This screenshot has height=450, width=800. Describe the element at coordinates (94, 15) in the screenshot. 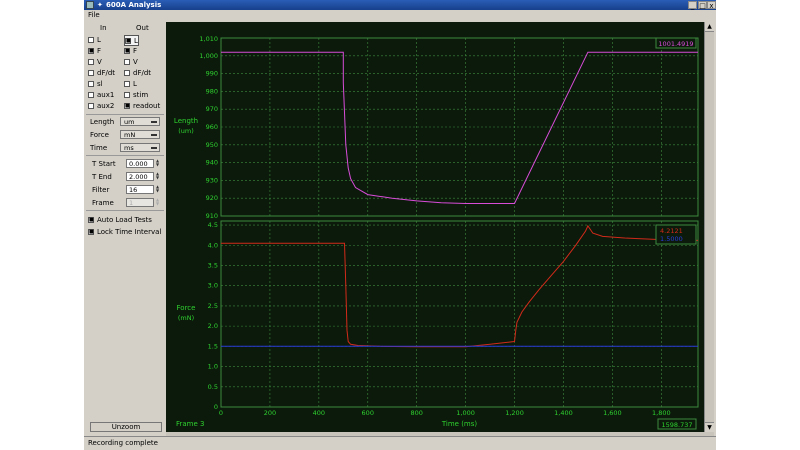

I see `menu-file: File` at that location.